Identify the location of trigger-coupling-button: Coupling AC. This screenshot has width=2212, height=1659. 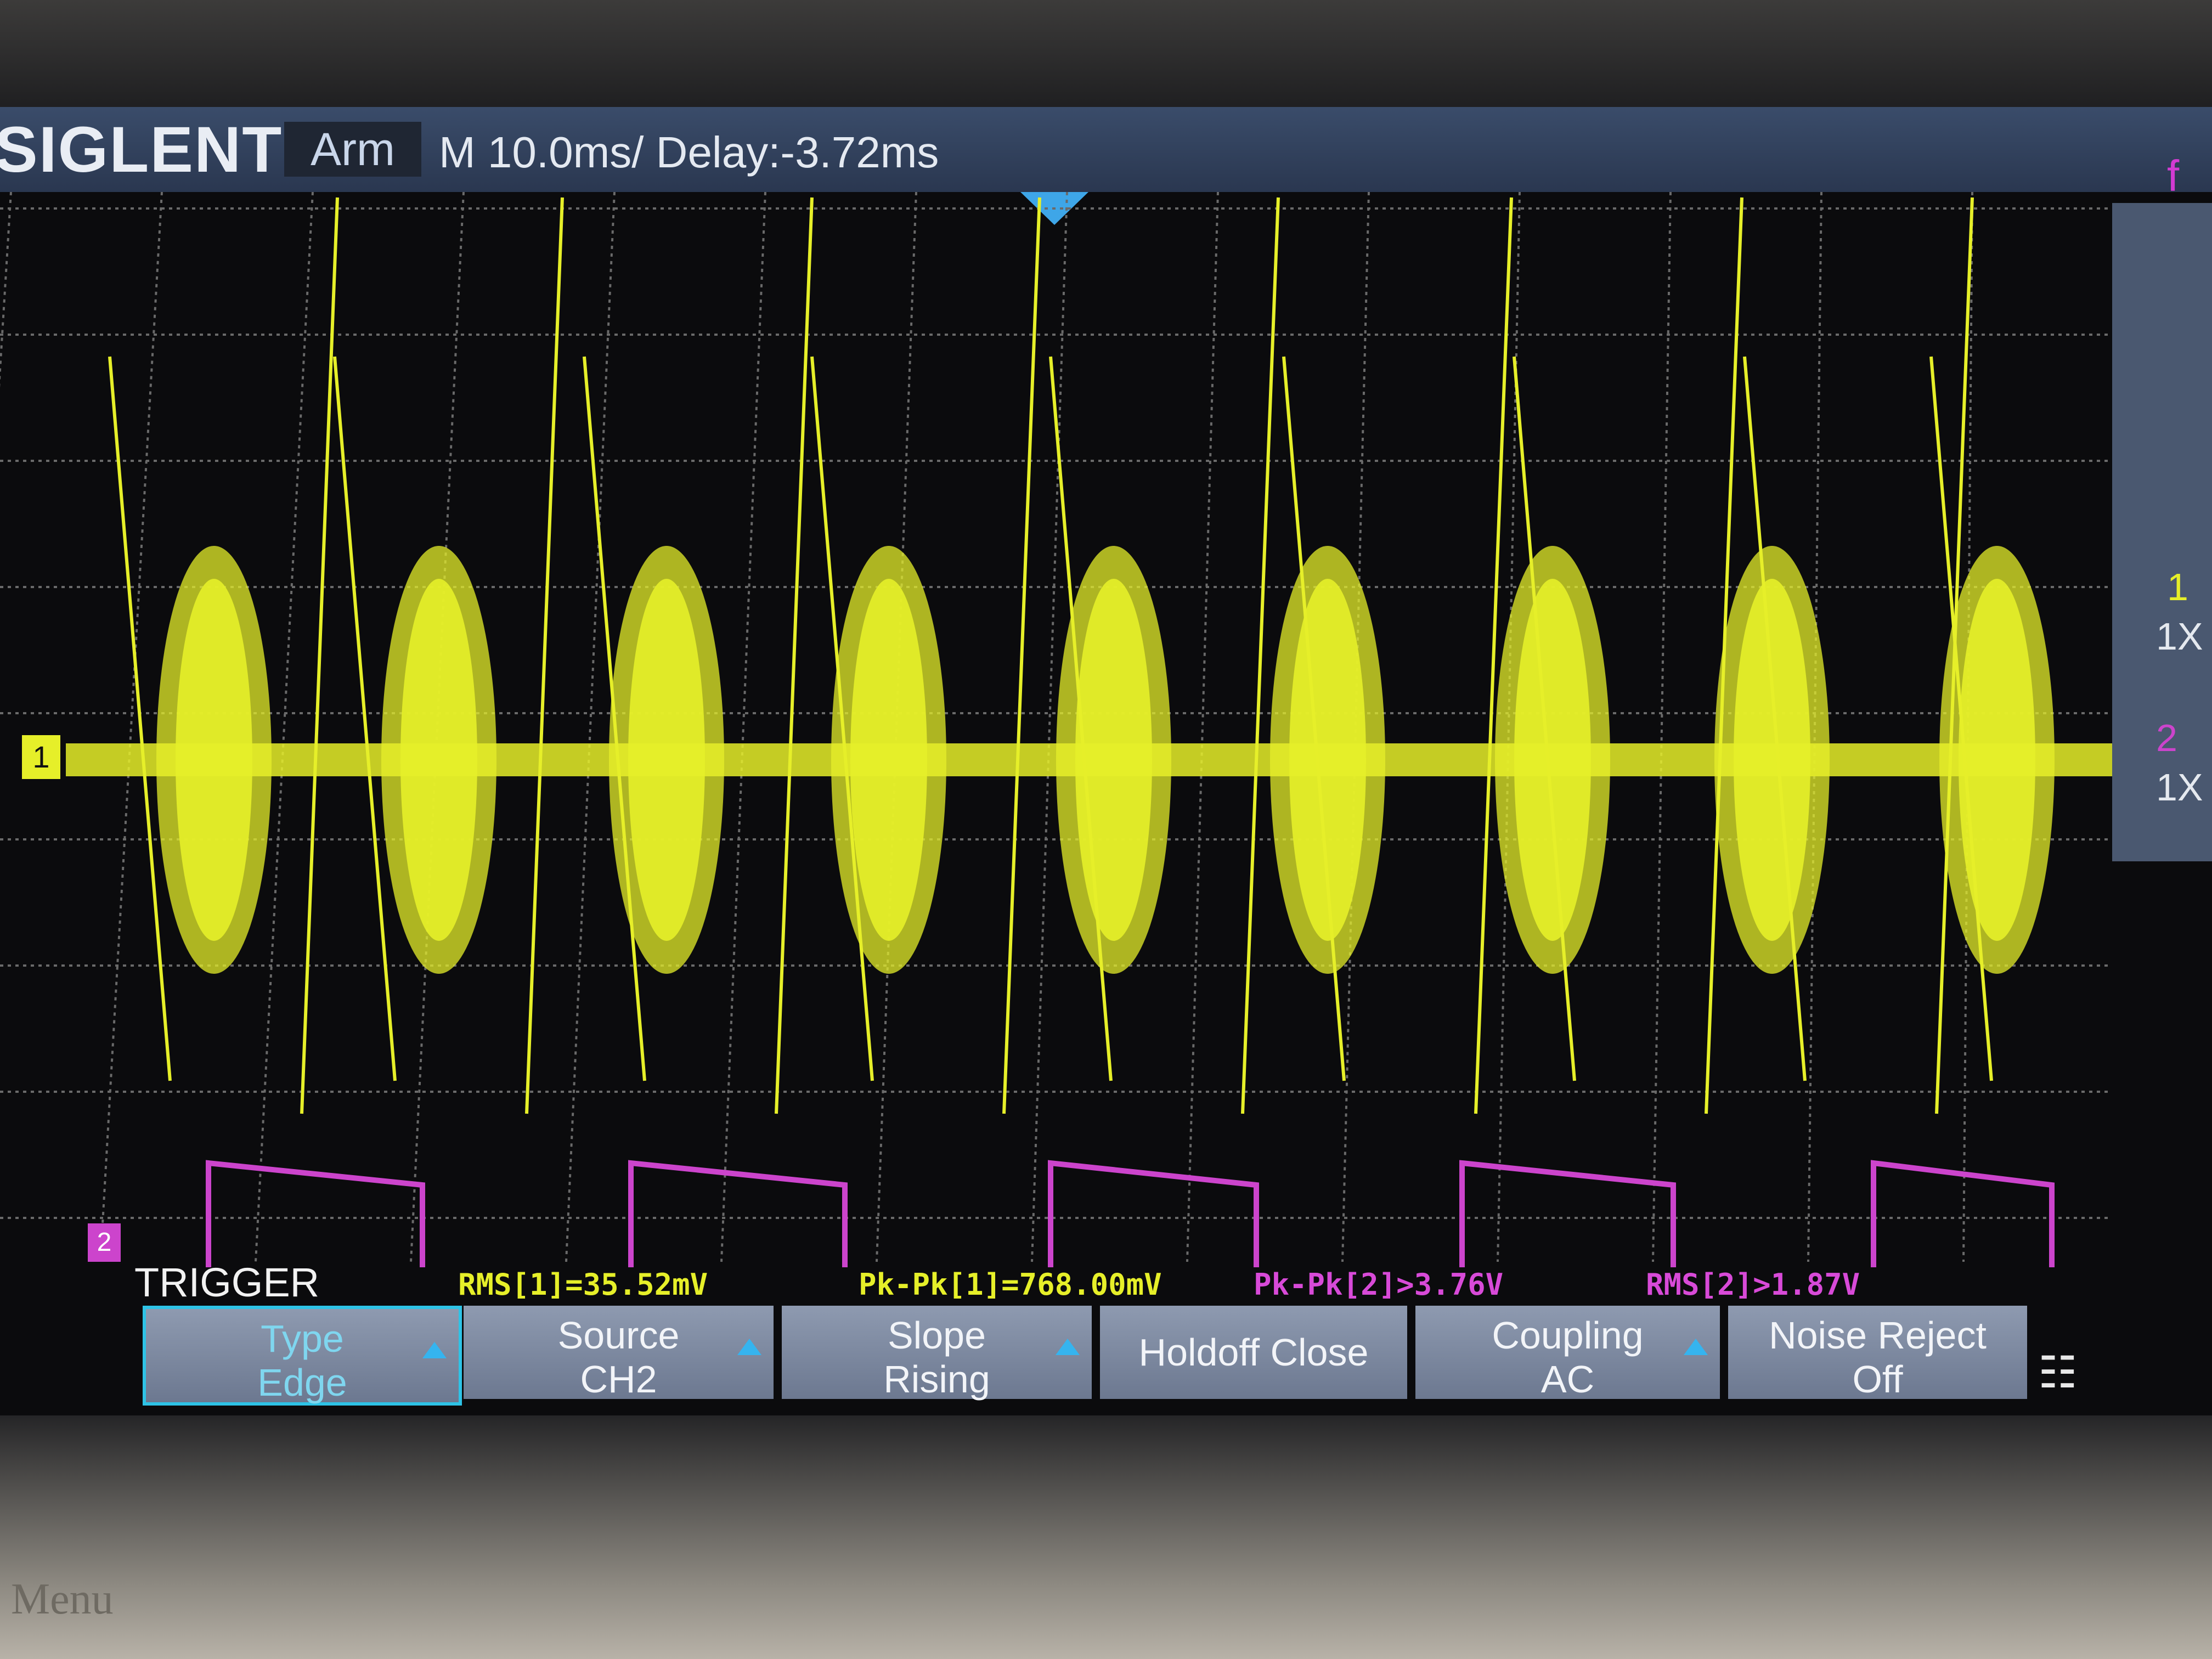
(1568, 1353).